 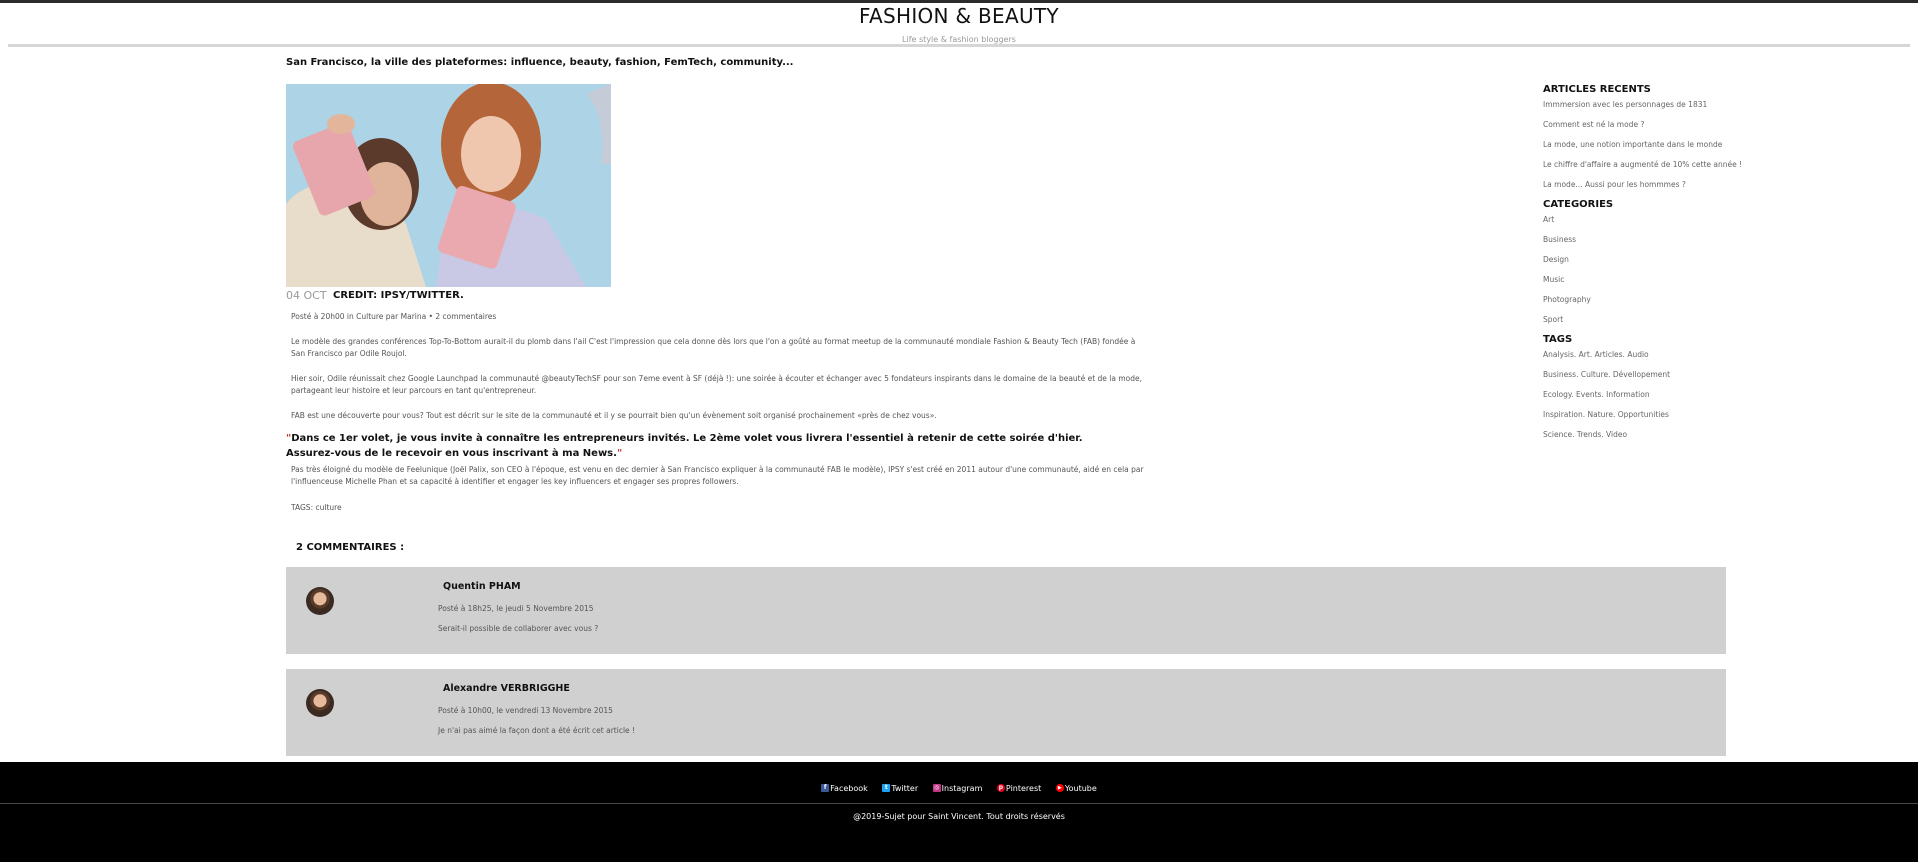 What do you see at coordinates (1080, 788) in the screenshot?
I see `youtube-label: Youtube` at bounding box center [1080, 788].